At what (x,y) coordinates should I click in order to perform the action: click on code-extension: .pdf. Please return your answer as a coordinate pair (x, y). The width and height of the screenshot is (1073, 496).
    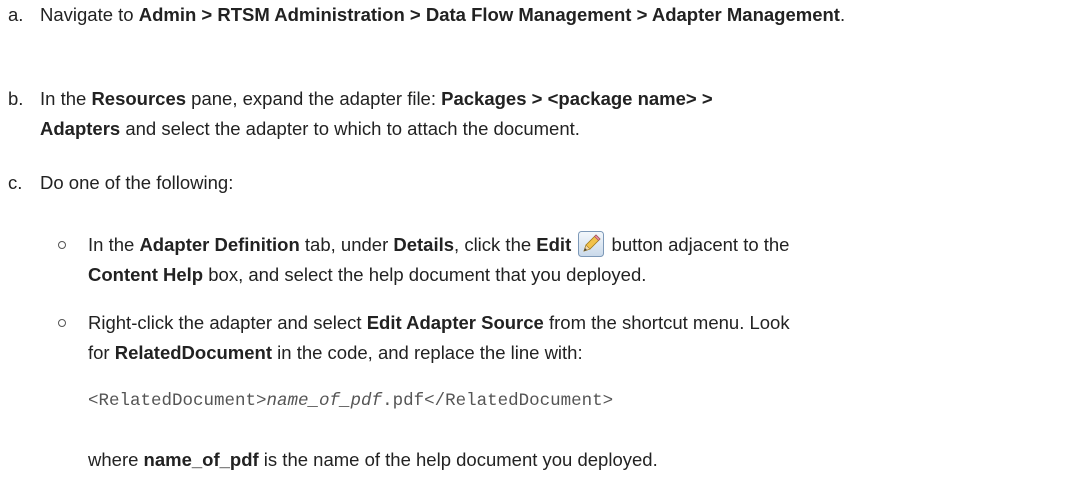
    Looking at the image, I should click on (403, 401).